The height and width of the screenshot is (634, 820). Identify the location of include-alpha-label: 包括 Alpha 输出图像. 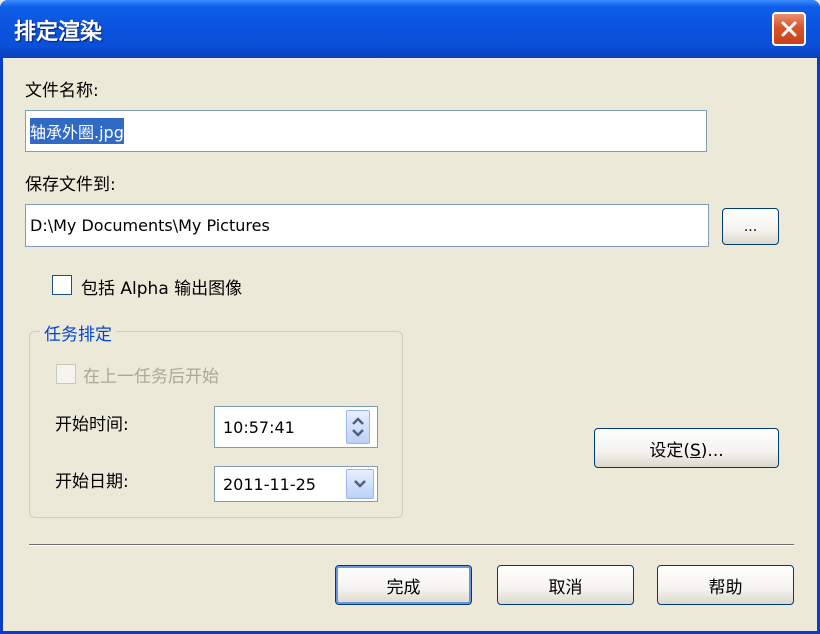
(162, 289).